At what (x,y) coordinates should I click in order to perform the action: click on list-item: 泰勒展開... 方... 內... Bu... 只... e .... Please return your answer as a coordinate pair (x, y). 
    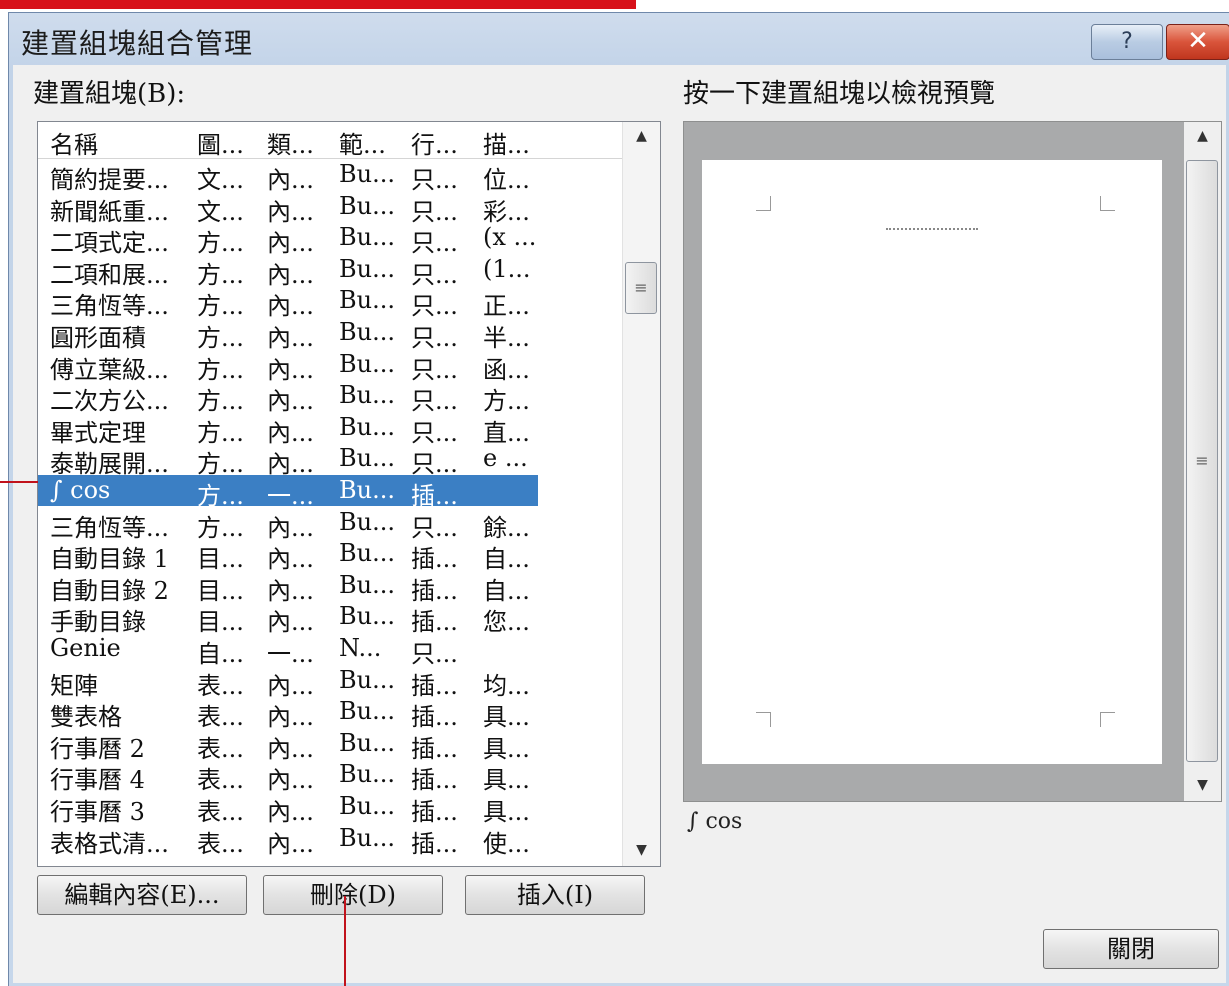
    Looking at the image, I should click on (288, 460).